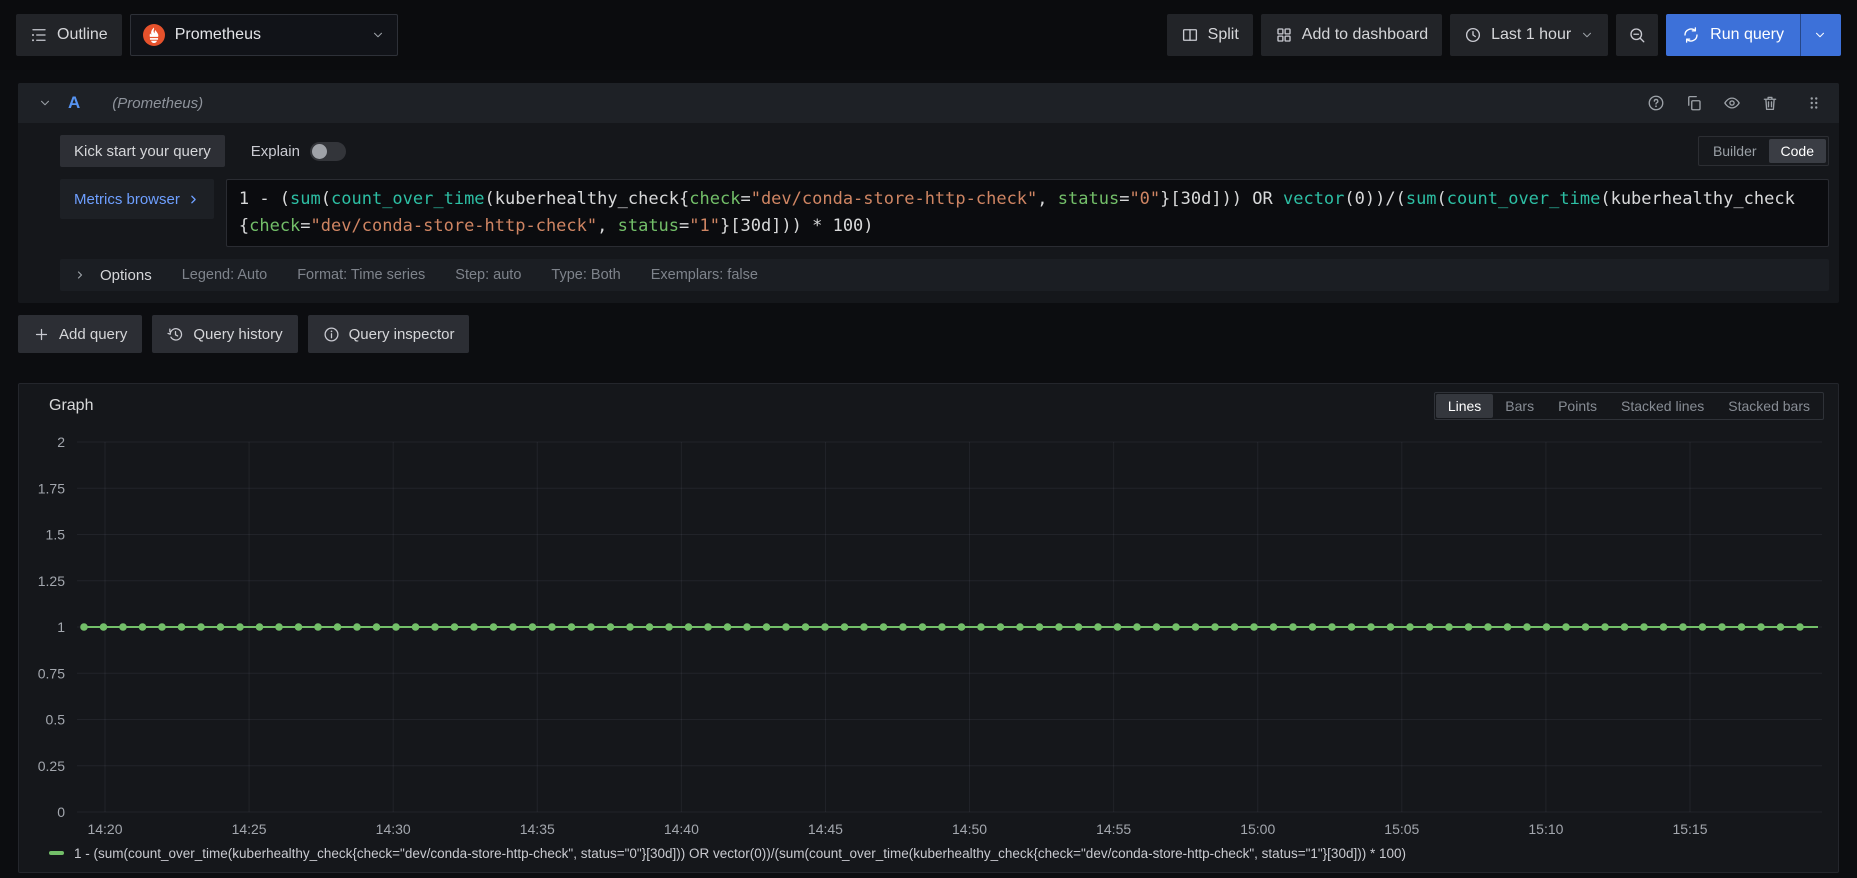 The width and height of the screenshot is (1857, 878). I want to click on duplicate-query-button, so click(1694, 103).